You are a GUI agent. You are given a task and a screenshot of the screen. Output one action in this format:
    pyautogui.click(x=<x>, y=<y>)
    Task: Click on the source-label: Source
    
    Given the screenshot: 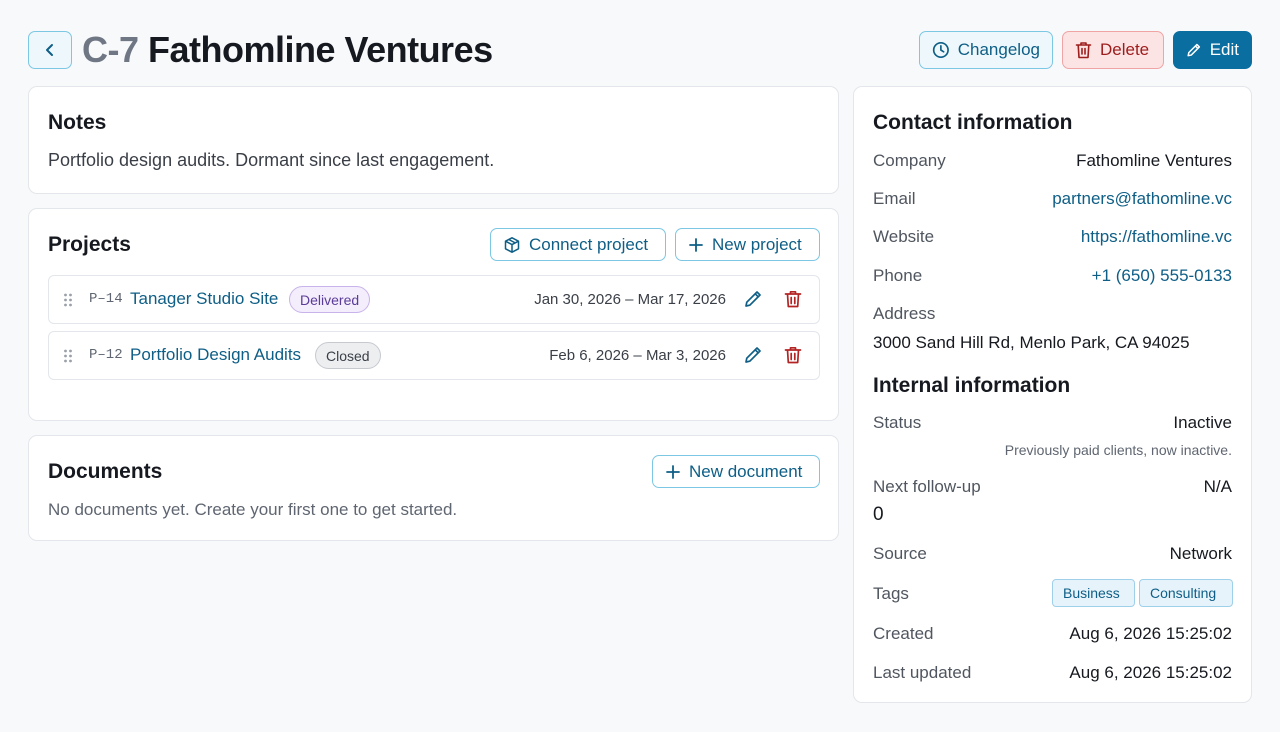 What is the action you would take?
    pyautogui.click(x=900, y=553)
    